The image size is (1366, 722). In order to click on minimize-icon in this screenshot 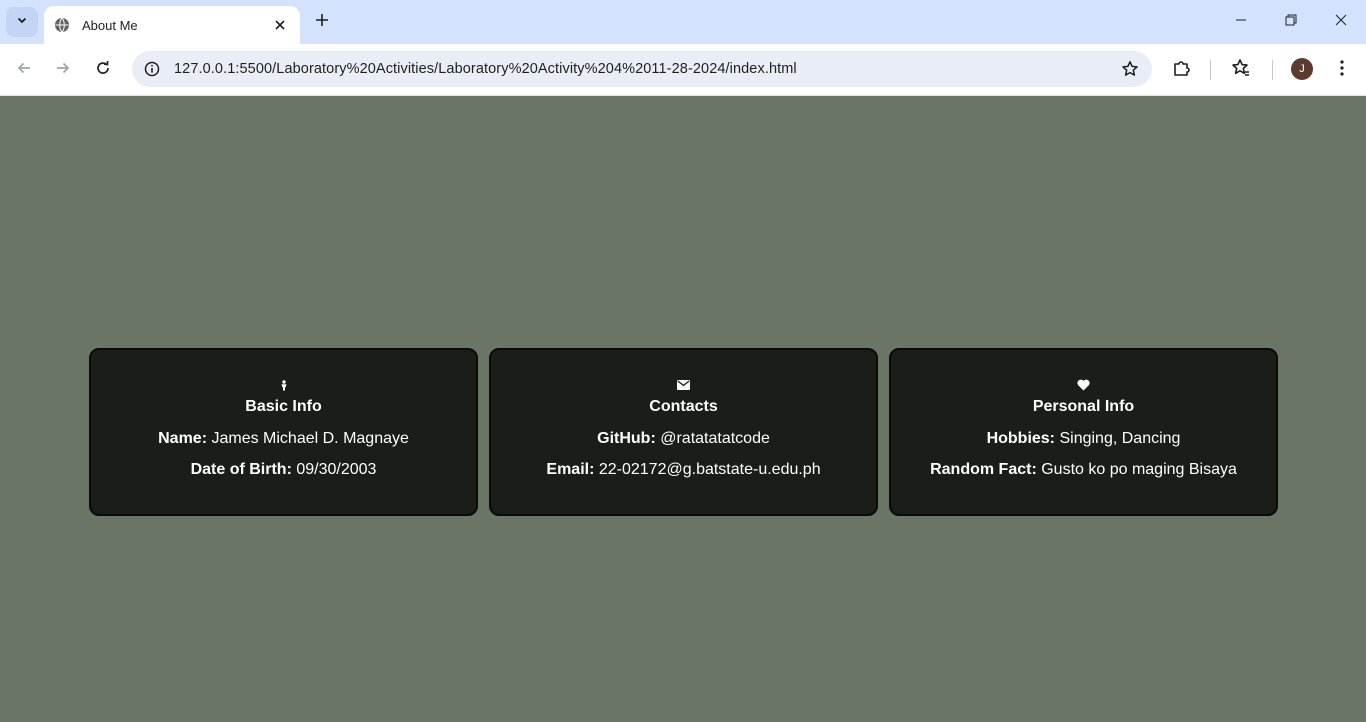, I will do `click(1241, 22)`.